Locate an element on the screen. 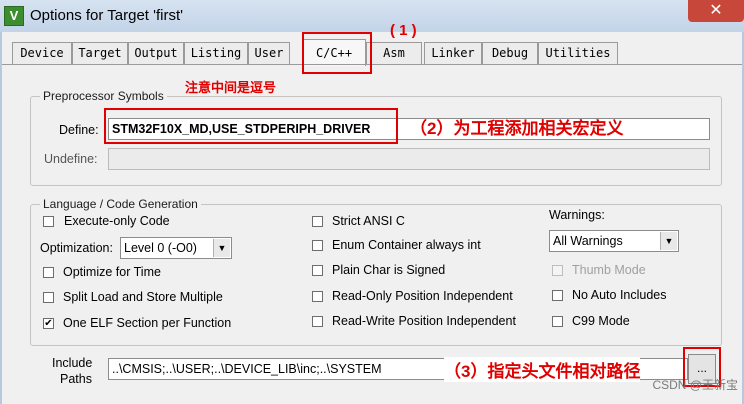  watermark: CSDN @王新宝 is located at coordinates (695, 385).